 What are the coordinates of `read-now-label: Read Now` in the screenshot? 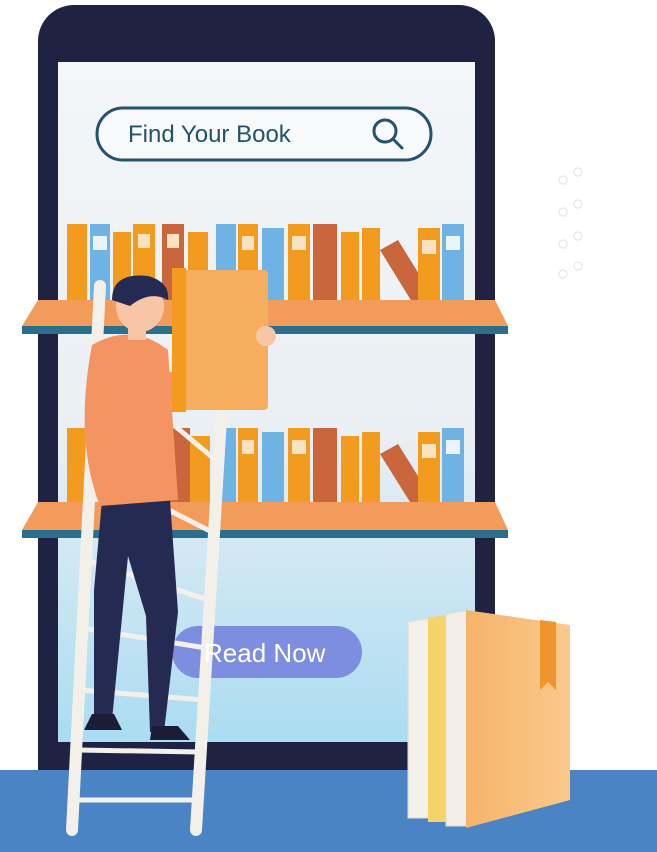 It's located at (264, 653).